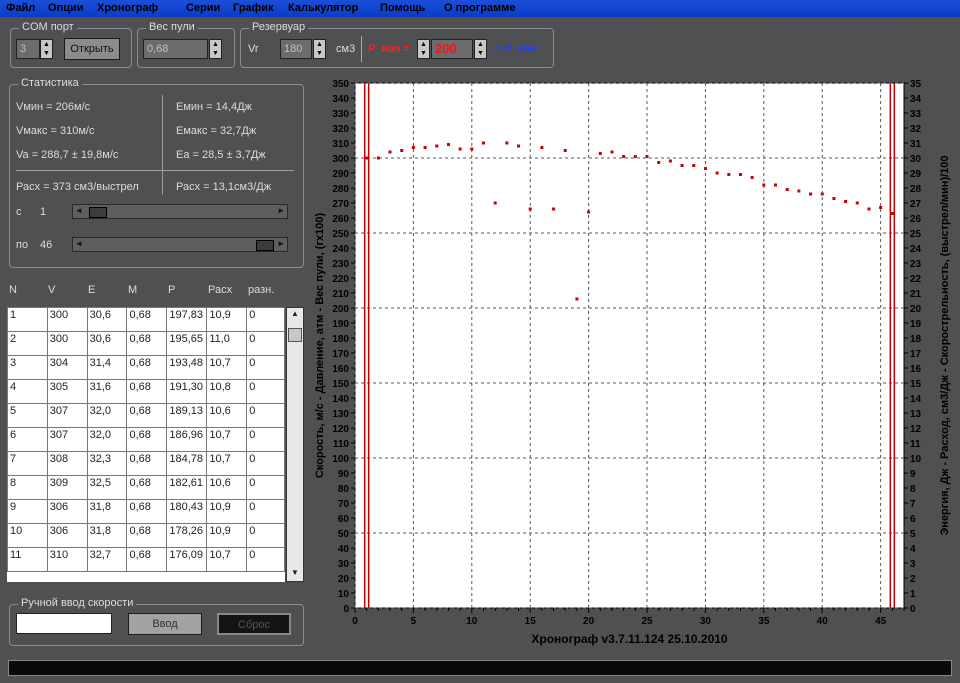 The width and height of the screenshot is (960, 683). What do you see at coordinates (187, 439) in the screenshot?
I see `table-cell: 186,96` at bounding box center [187, 439].